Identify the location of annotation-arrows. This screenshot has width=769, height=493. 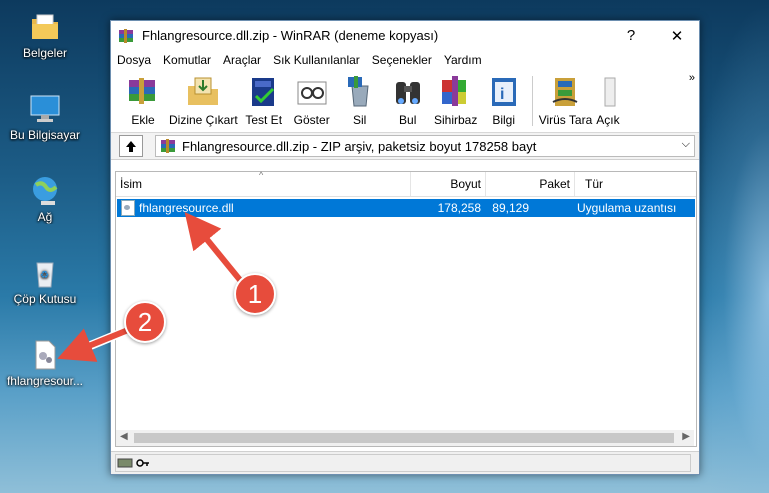
(150, 287).